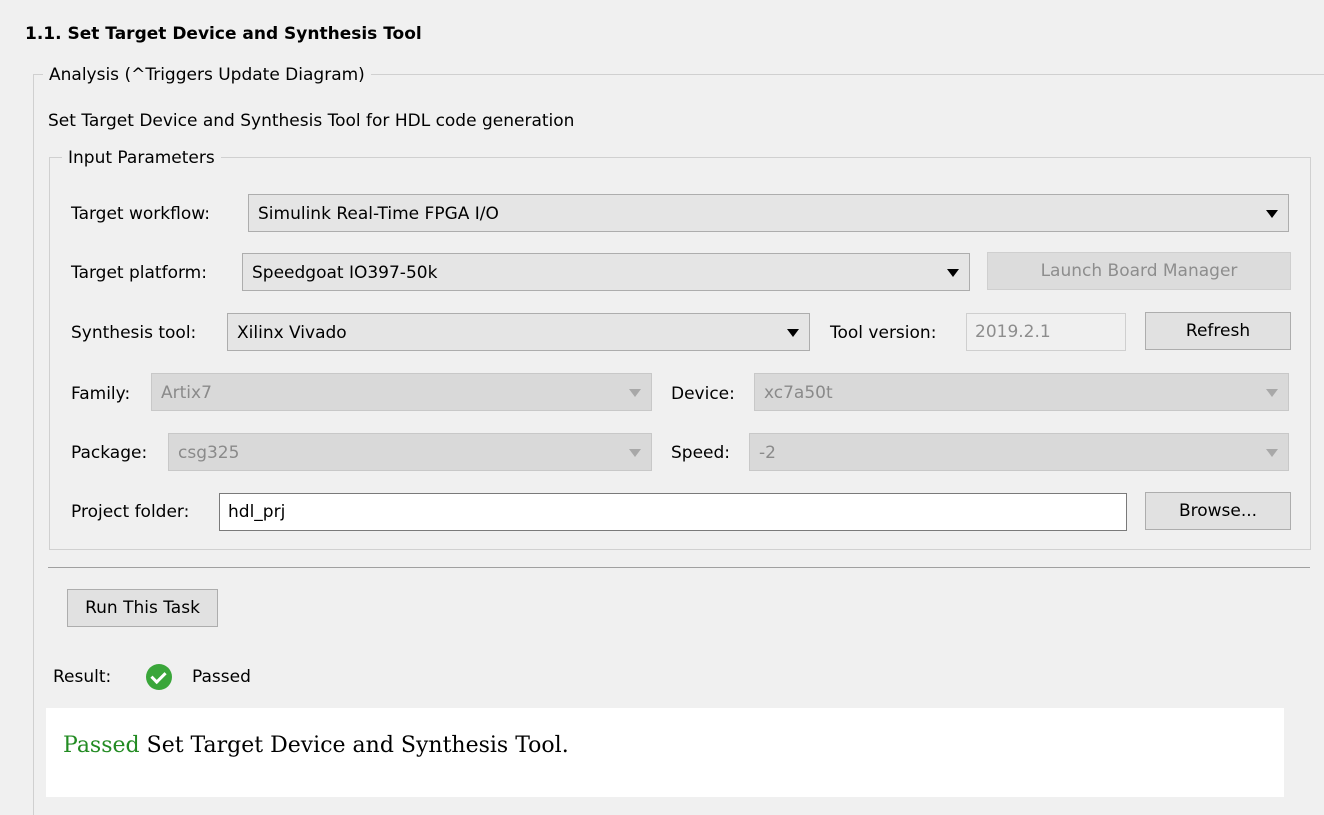 This screenshot has height=815, width=1324. What do you see at coordinates (109, 453) in the screenshot?
I see `package-label: Package:` at bounding box center [109, 453].